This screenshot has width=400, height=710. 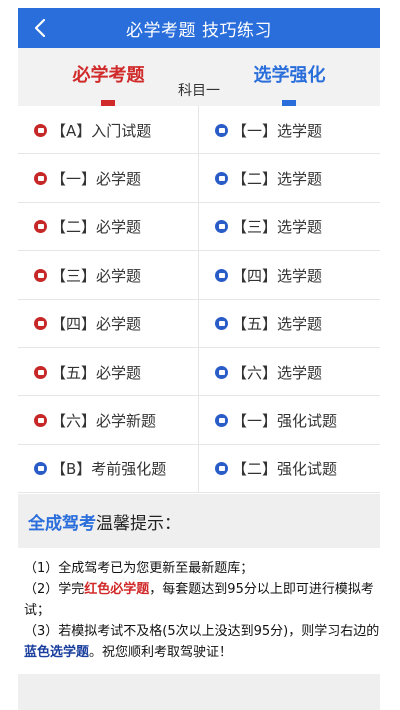 I want to click on exercise-label: 【四】必学题, so click(x=96, y=324).